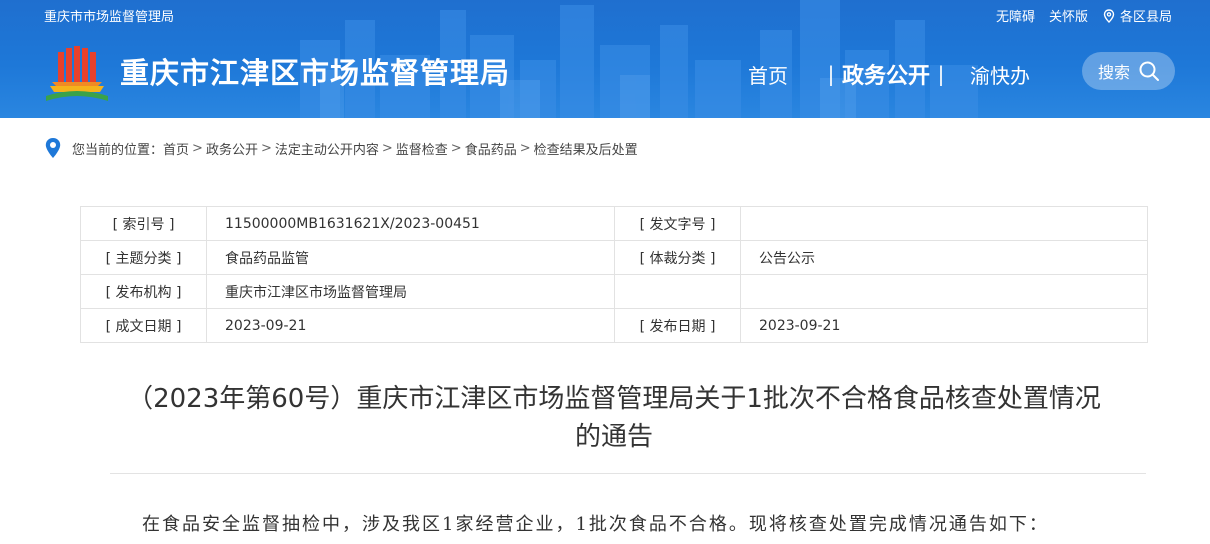  What do you see at coordinates (491, 148) in the screenshot?
I see `breadcrumb-food-drug: 食品药品` at bounding box center [491, 148].